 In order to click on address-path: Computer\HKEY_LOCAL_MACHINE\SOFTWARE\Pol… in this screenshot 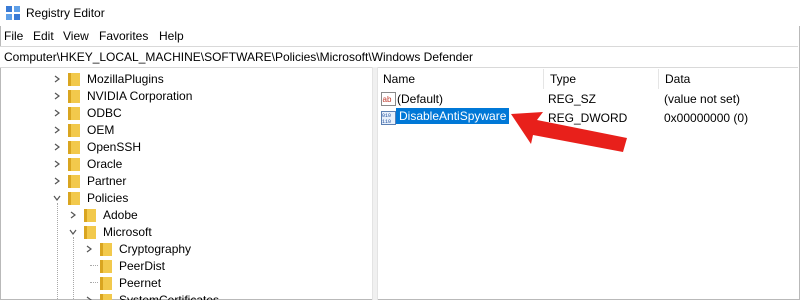, I will do `click(238, 57)`.